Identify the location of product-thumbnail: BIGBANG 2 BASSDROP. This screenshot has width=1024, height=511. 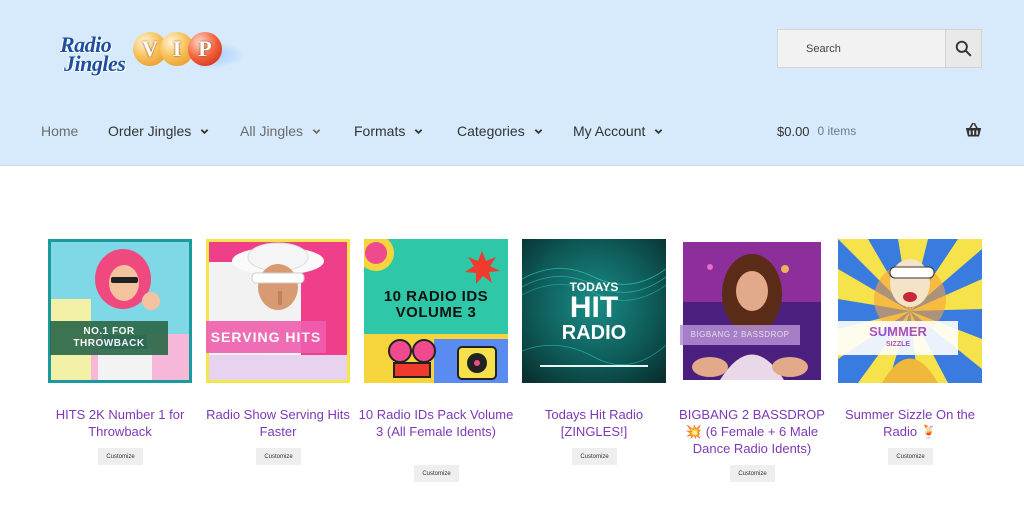
(752, 311).